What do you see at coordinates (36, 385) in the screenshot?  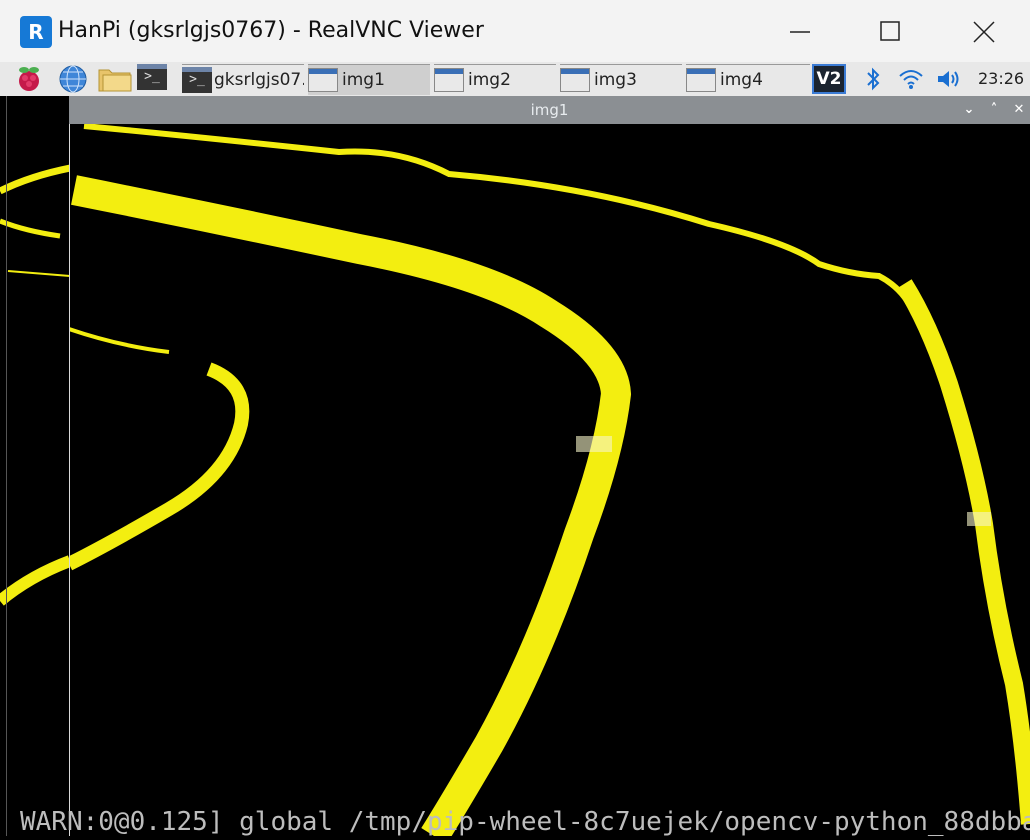 I see `background-image-lanes` at bounding box center [36, 385].